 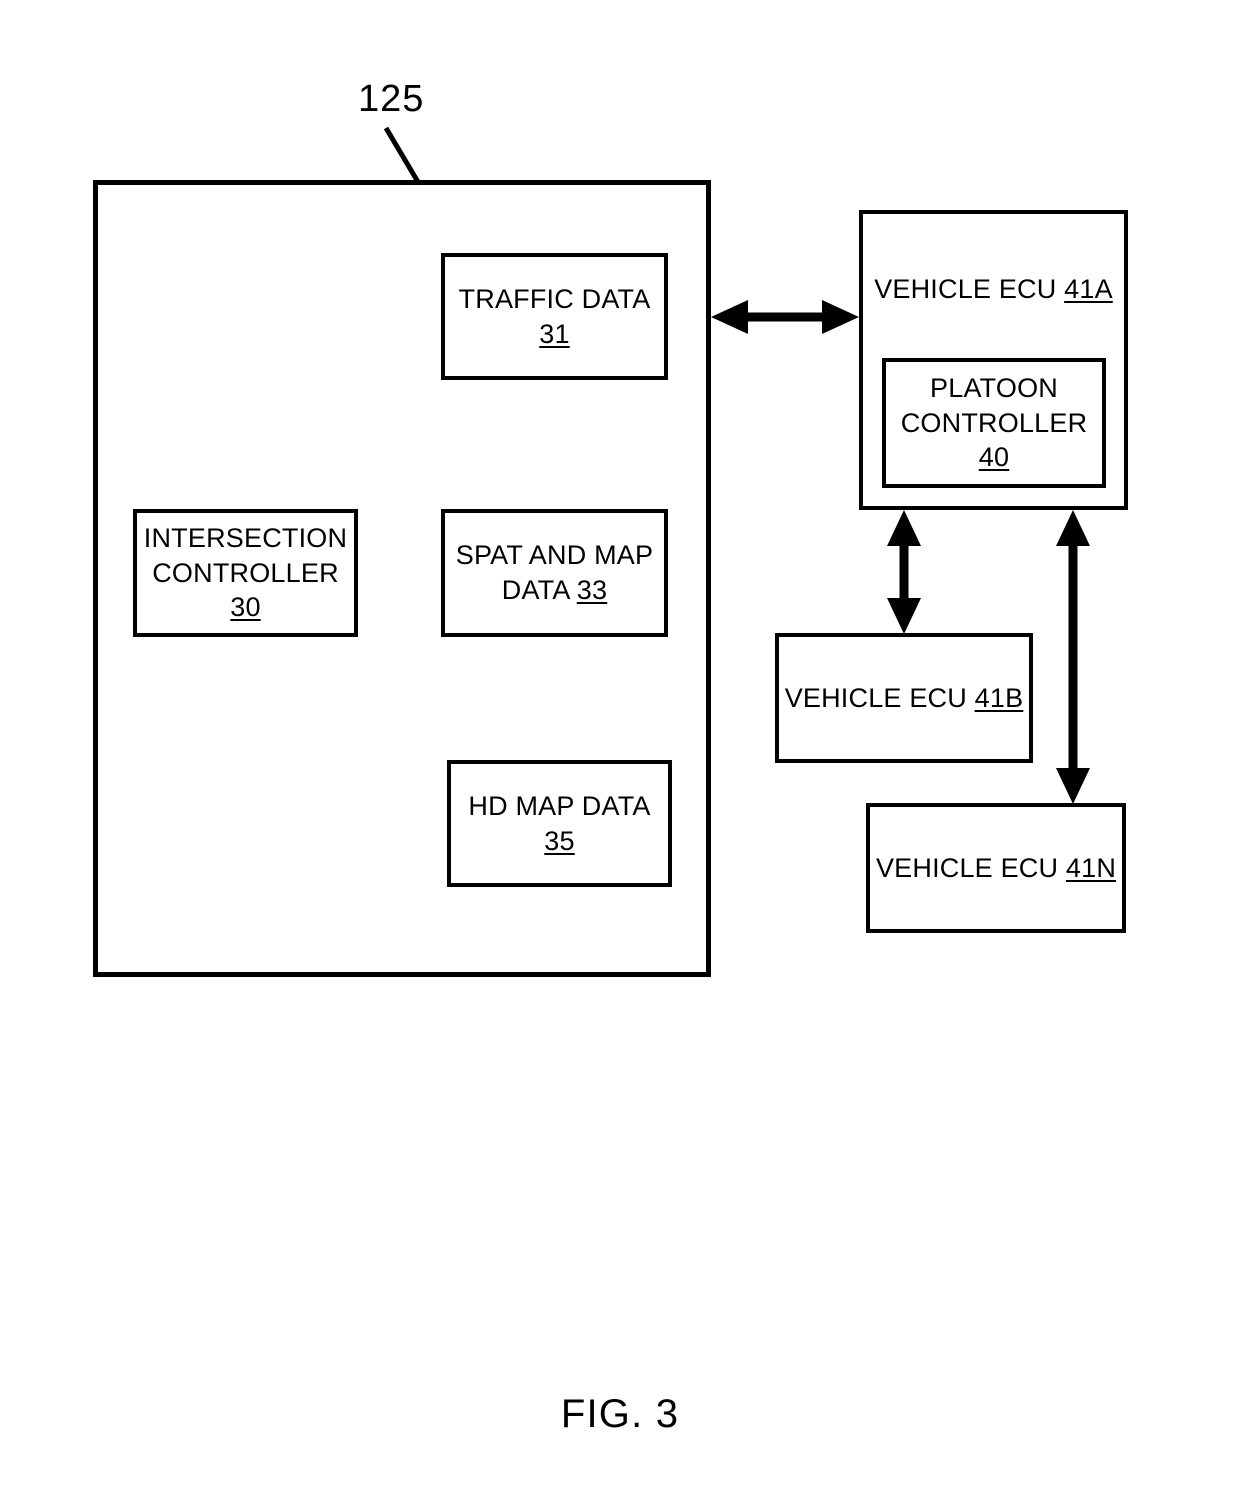 I want to click on reference-numeral-125: 125, so click(x=391, y=99).